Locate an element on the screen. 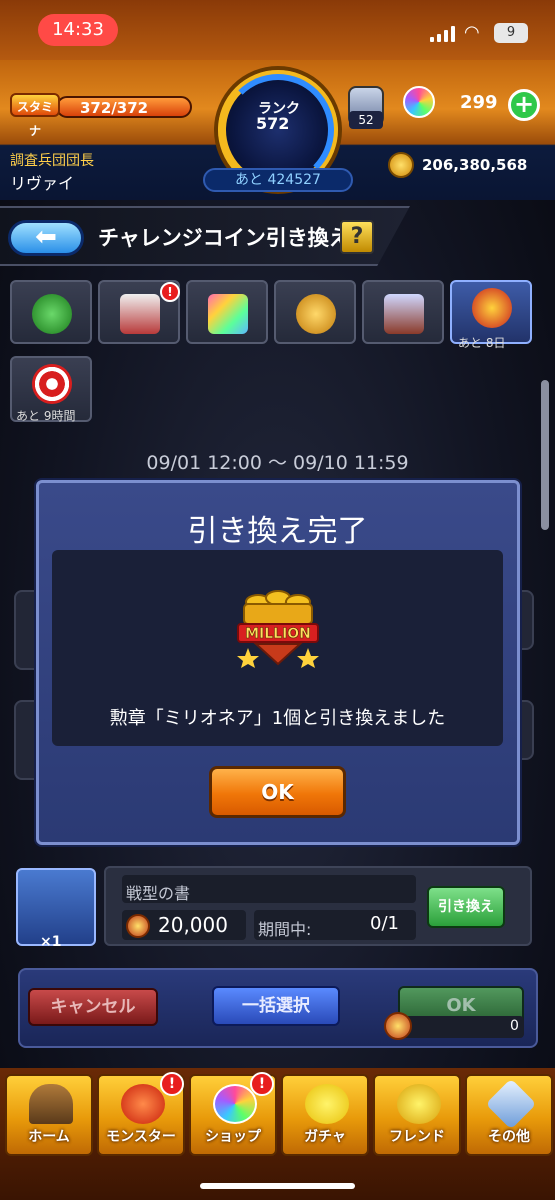 The width and height of the screenshot is (555, 1200). tab-egg-card-badge: ! is located at coordinates (170, 292).